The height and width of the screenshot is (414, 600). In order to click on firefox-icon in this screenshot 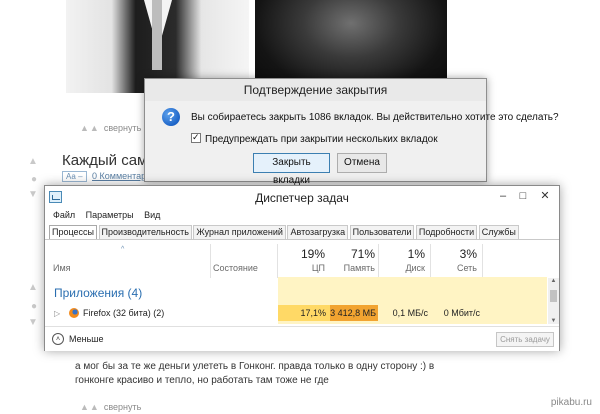, I will do `click(74, 313)`.